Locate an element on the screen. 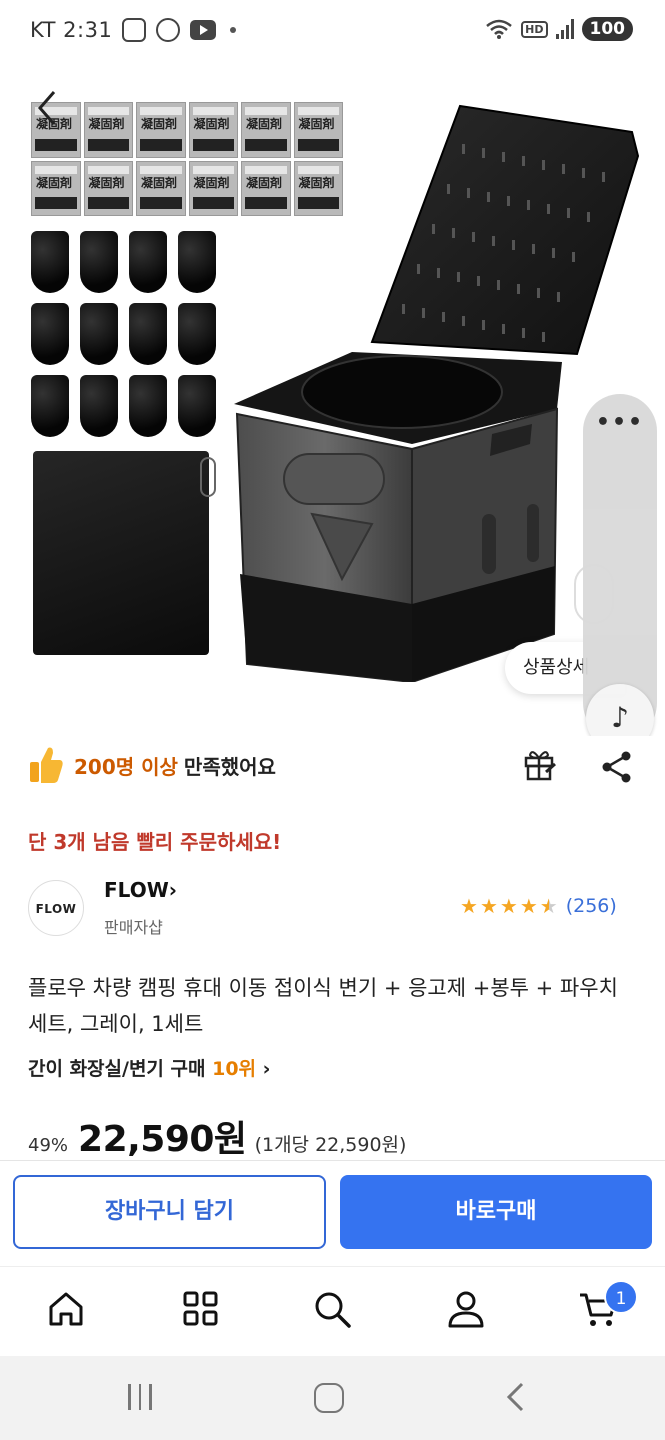 The image size is (665, 1440). signal-icon is located at coordinates (564, 29).